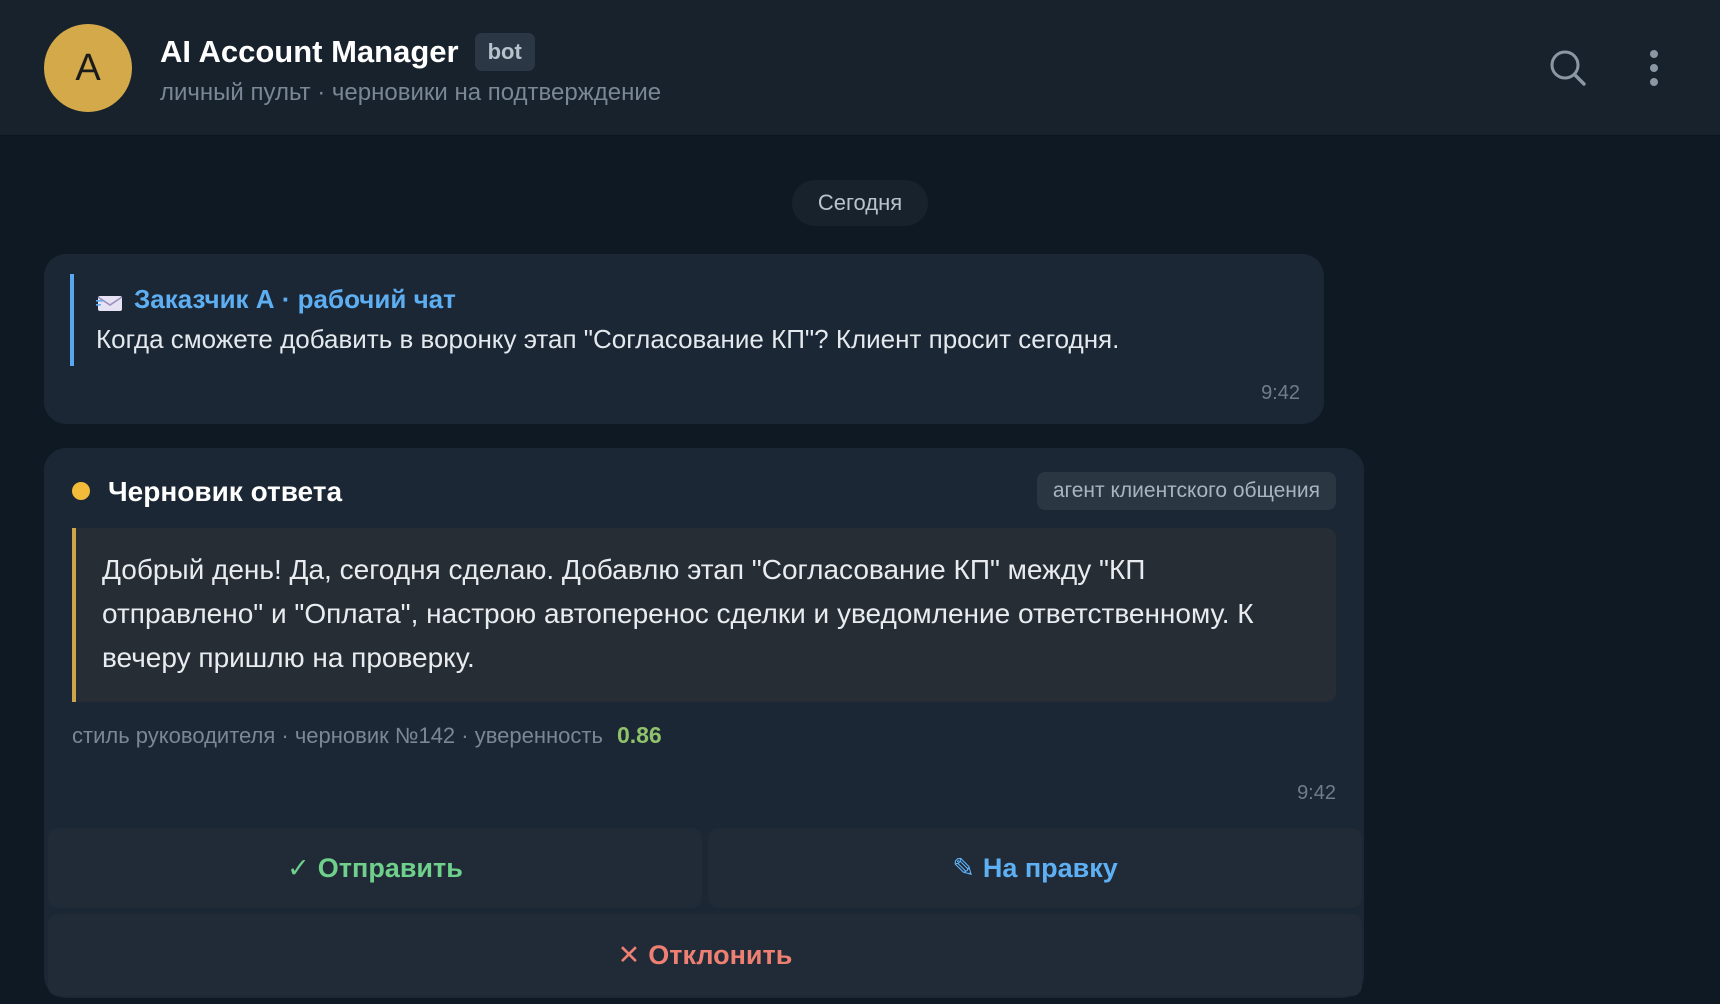 The image size is (1720, 1004). Describe the element at coordinates (860, 203) in the screenshot. I see `date-separator: Сегодня` at that location.